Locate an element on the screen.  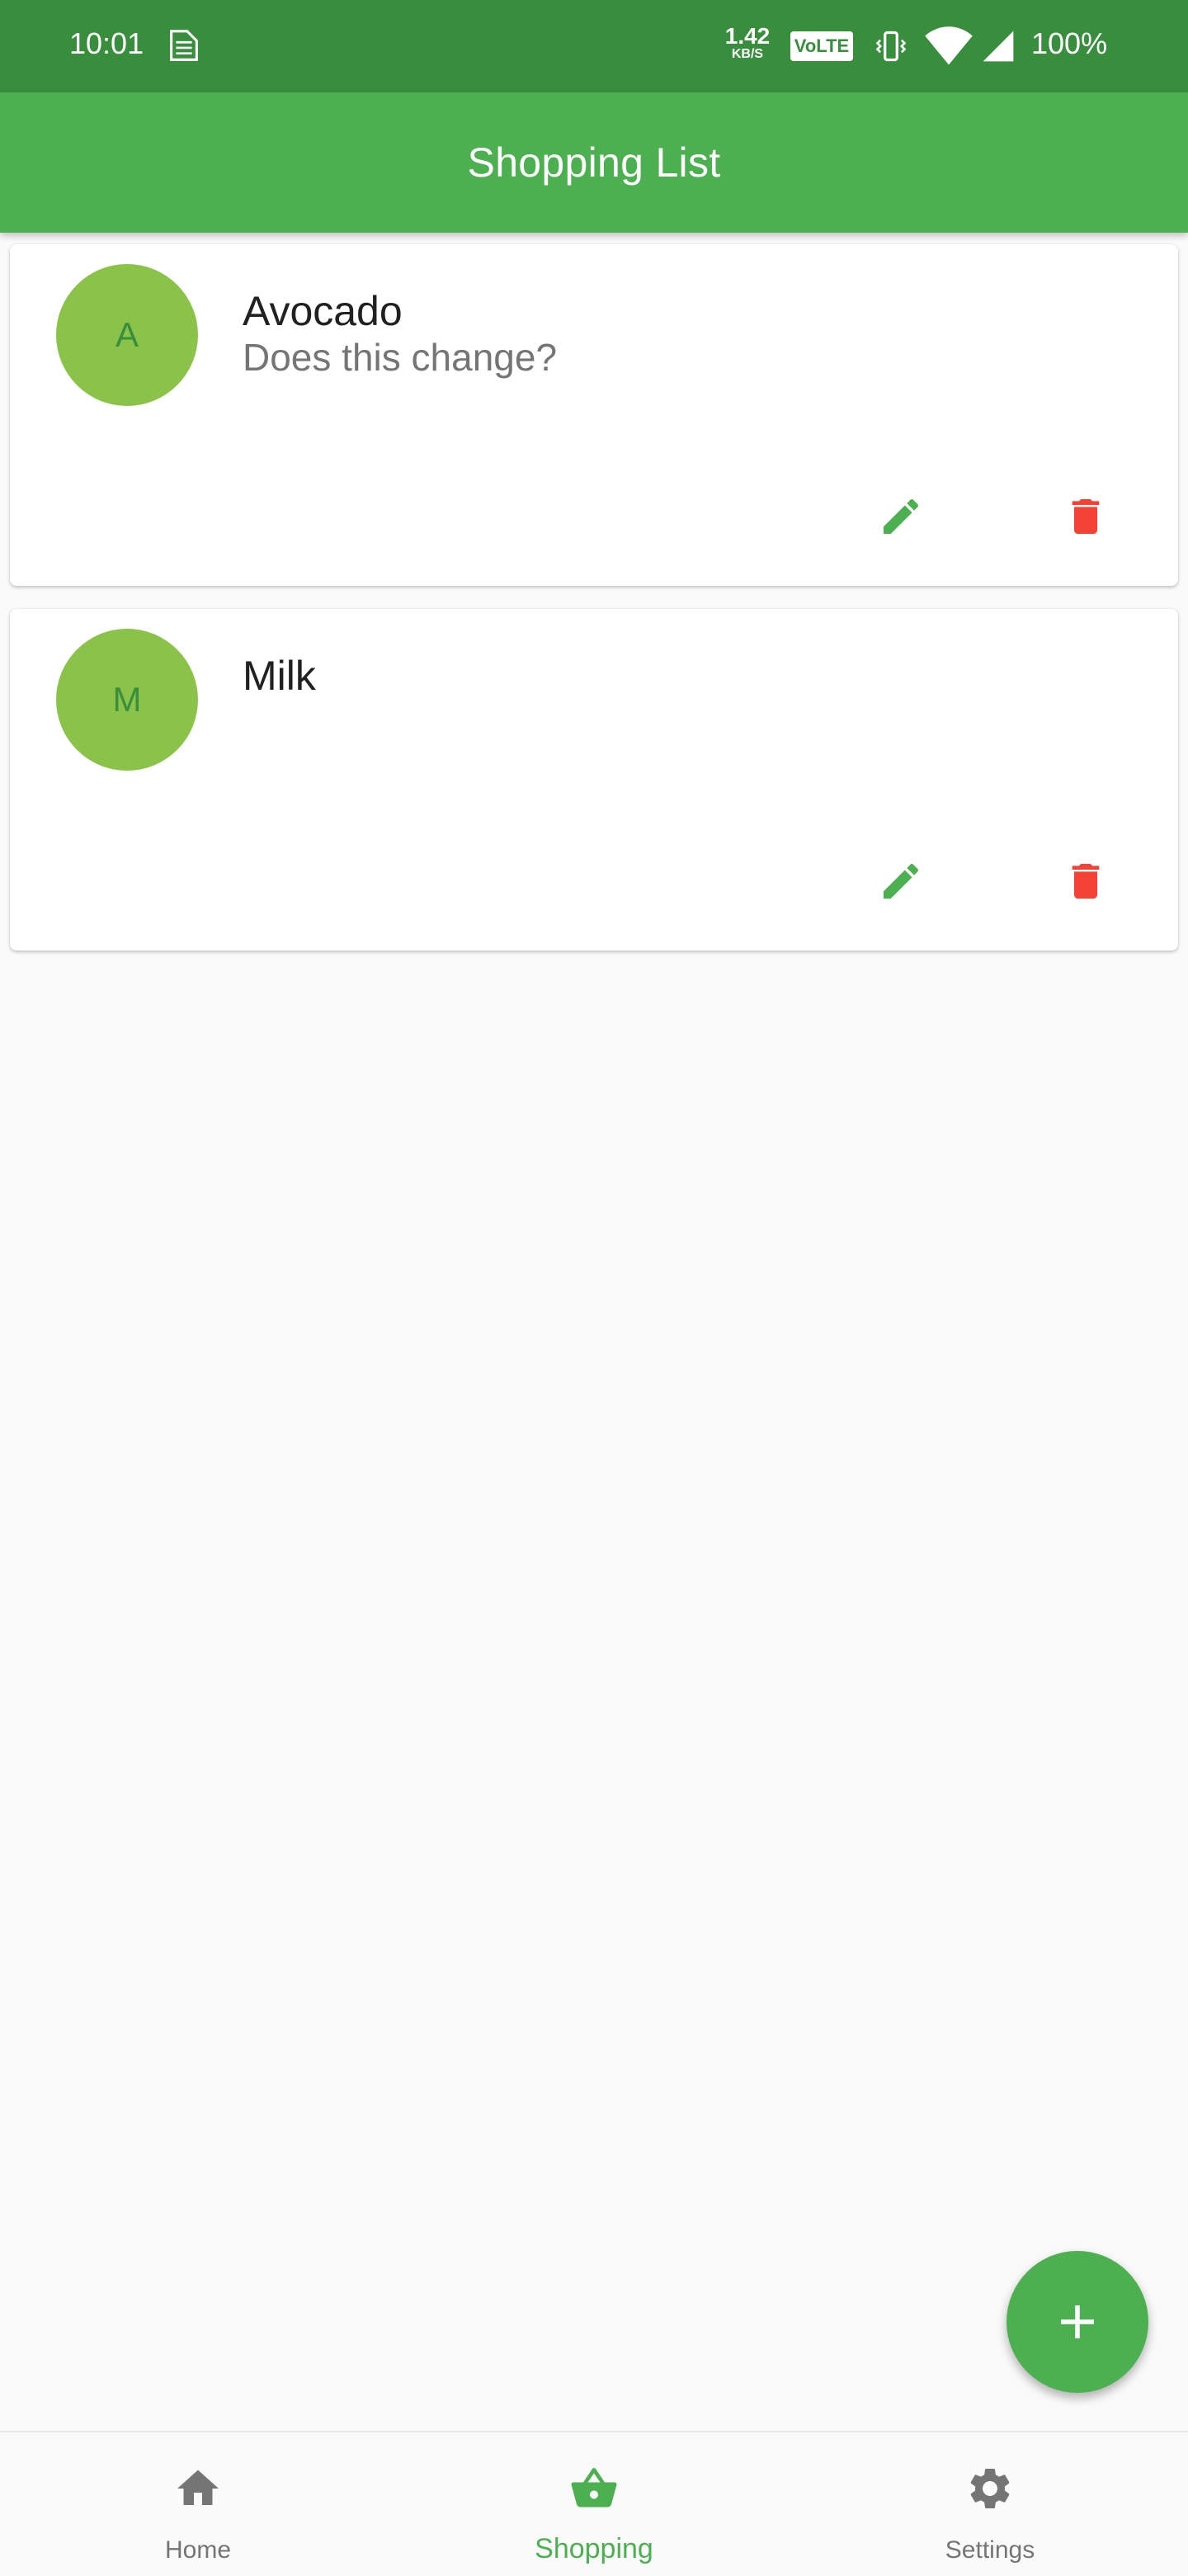
item-name: Milk is located at coordinates (279, 676).